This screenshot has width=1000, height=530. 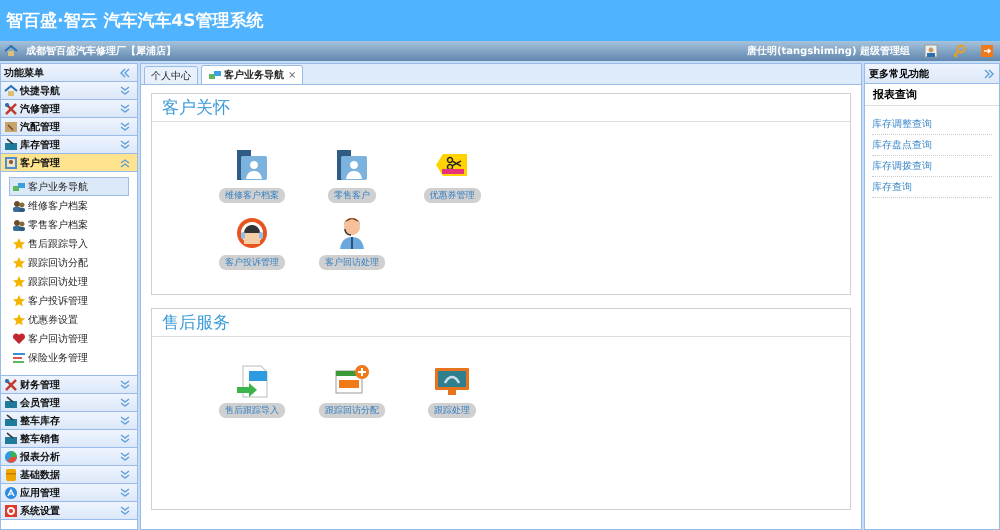 I want to click on menu-item: 优惠券设置, so click(x=69, y=319).